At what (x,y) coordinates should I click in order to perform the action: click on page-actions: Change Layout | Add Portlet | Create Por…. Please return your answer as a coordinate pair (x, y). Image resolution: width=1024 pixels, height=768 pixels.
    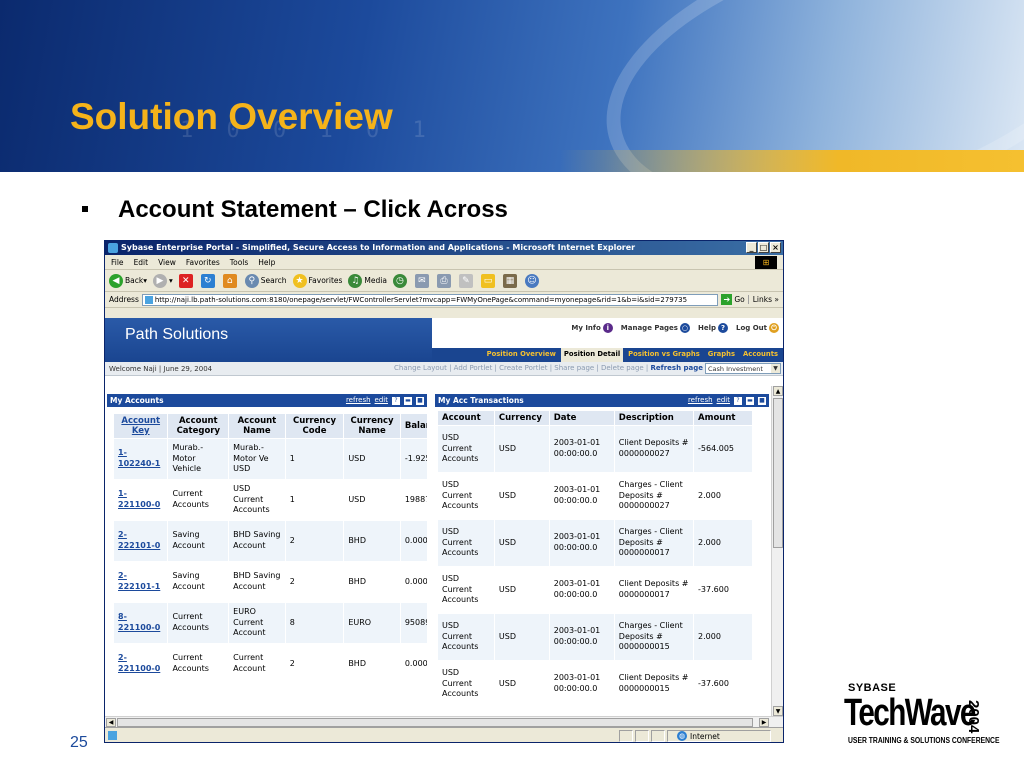
    Looking at the image, I should click on (548, 368).